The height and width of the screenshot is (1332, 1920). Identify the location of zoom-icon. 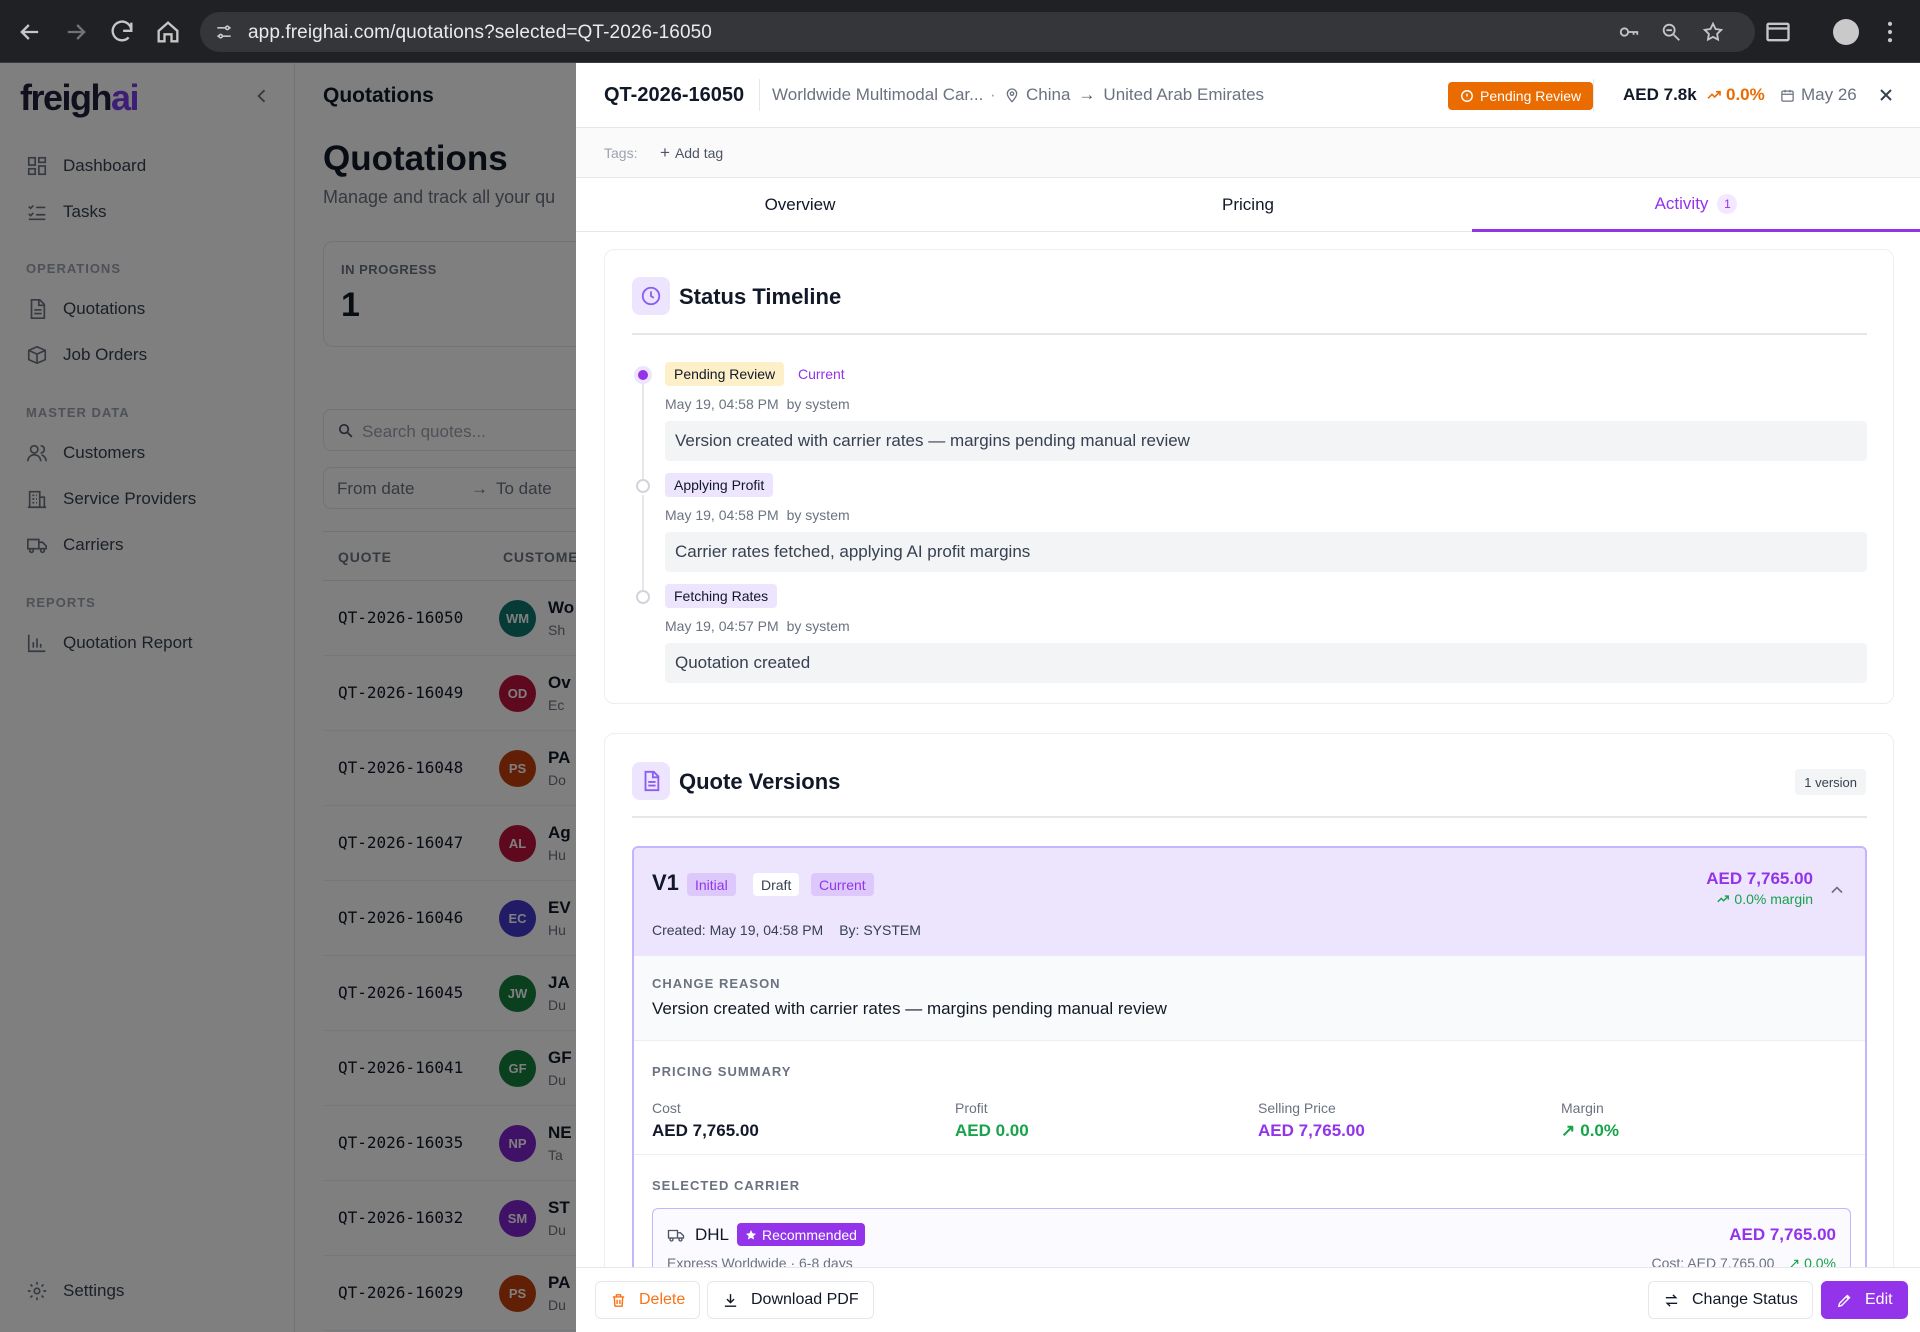
(1671, 32).